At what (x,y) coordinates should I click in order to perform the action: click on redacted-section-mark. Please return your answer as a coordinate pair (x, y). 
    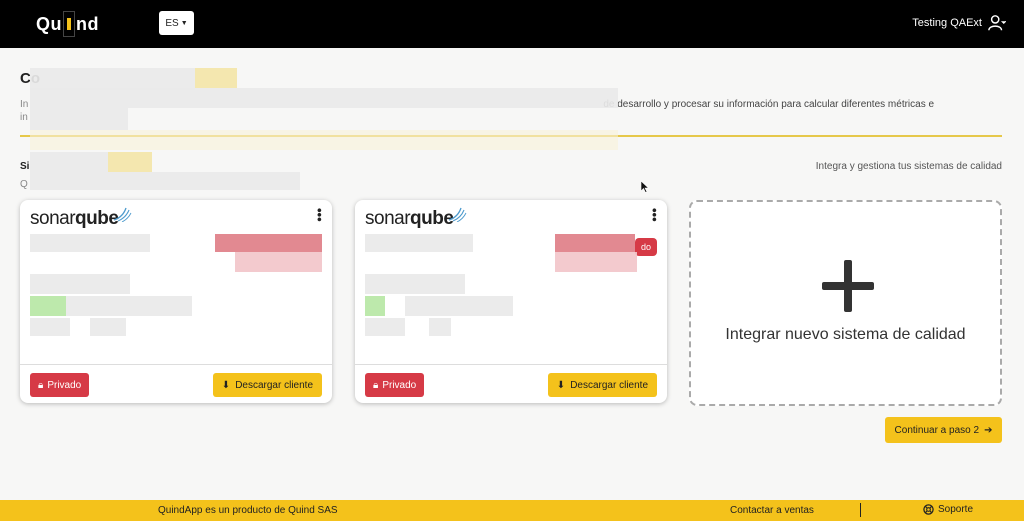
    Looking at the image, I should click on (130, 162).